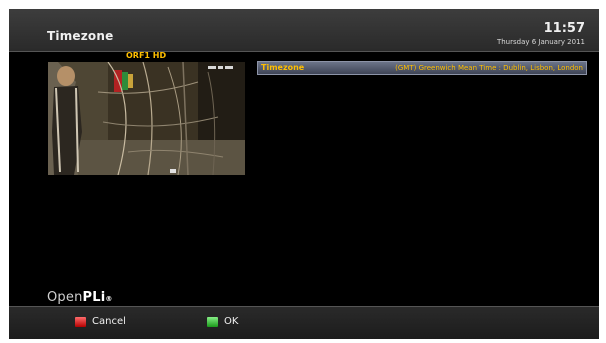 Image resolution: width=606 pixels, height=343 pixels. Describe the element at coordinates (212, 321) in the screenshot. I see `green-key-icon` at that location.